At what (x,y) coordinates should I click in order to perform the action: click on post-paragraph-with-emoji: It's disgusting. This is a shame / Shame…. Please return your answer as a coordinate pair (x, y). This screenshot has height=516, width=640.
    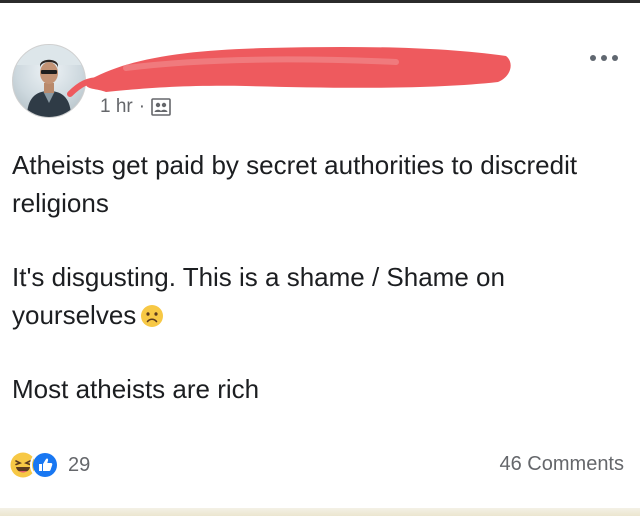
    Looking at the image, I should click on (312, 296).